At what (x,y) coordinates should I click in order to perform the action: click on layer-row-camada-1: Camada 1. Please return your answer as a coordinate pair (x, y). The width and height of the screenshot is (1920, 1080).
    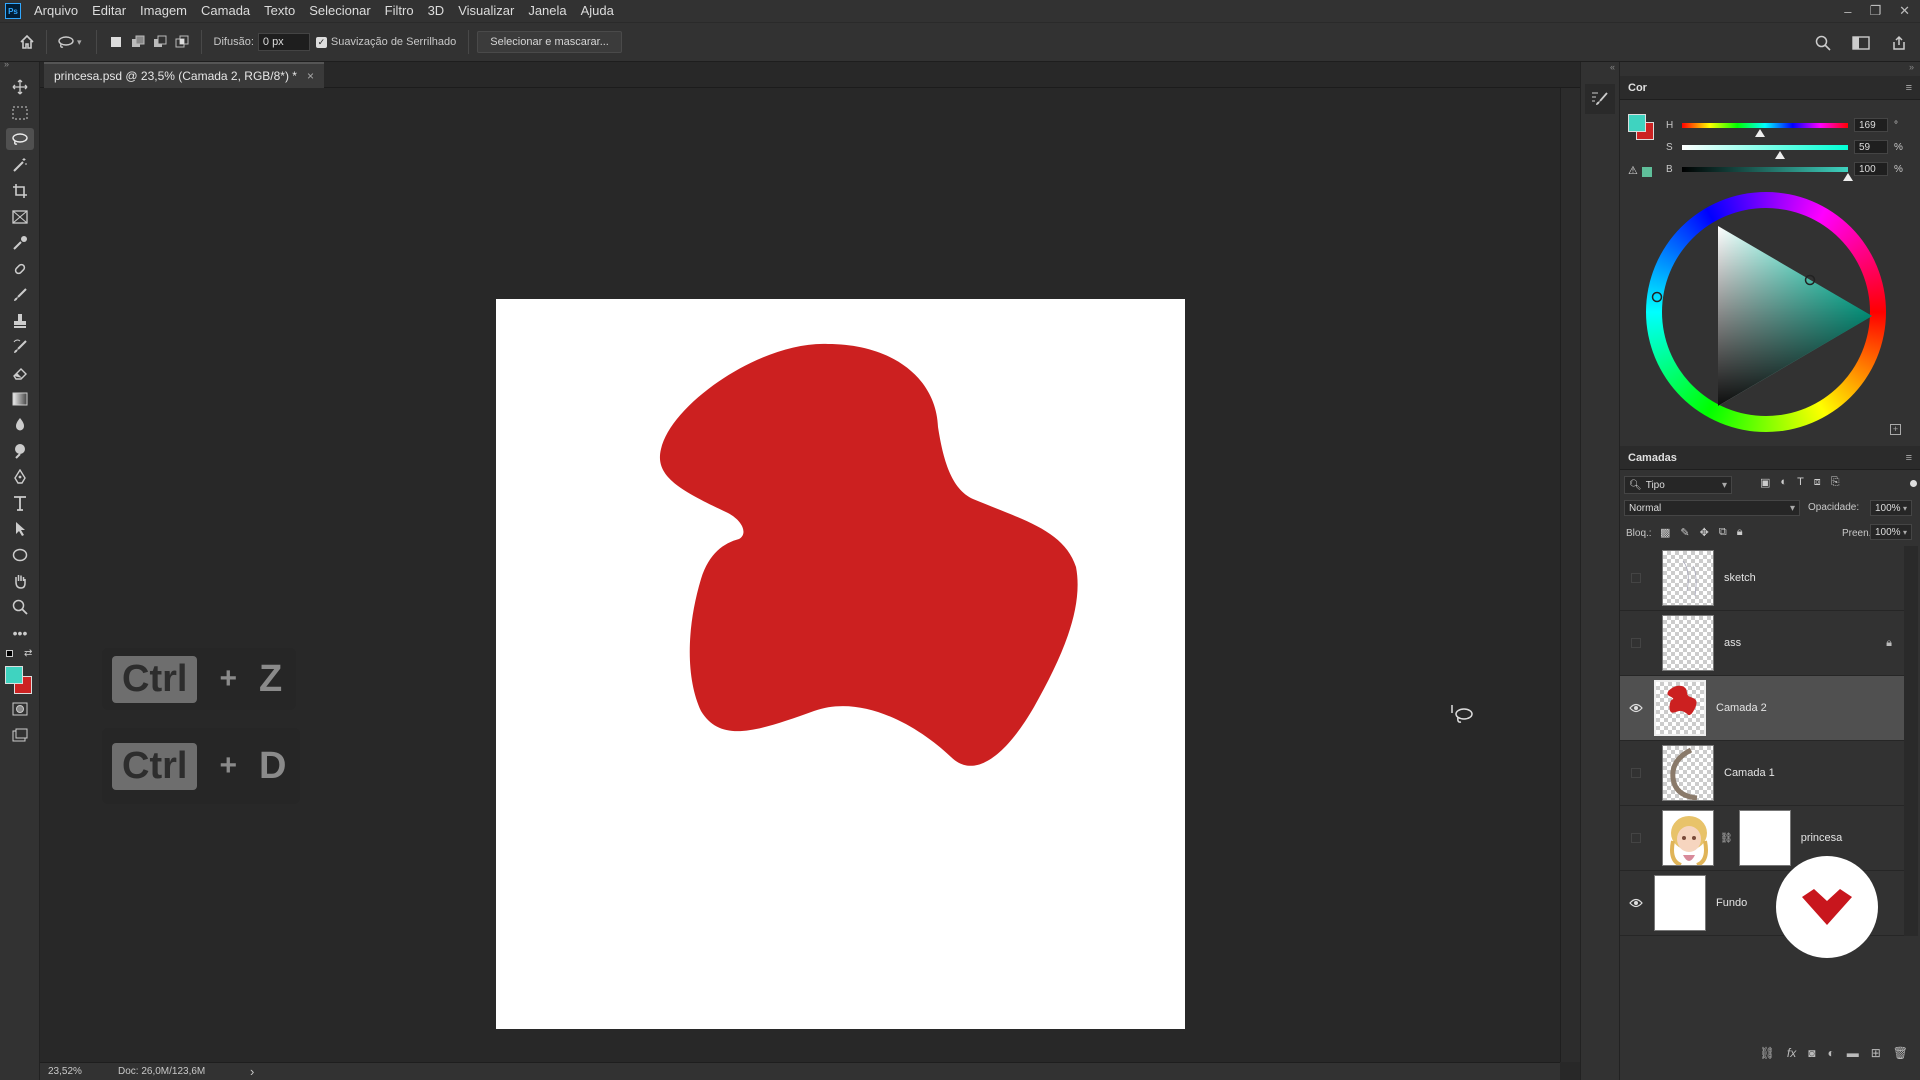
    Looking at the image, I should click on (1762, 773).